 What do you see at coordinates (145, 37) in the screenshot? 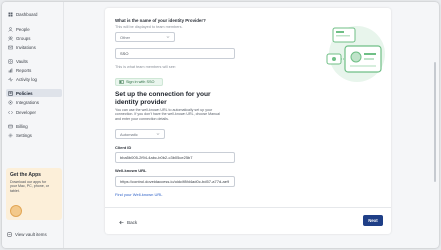
I see `provider-select: Other` at bounding box center [145, 37].